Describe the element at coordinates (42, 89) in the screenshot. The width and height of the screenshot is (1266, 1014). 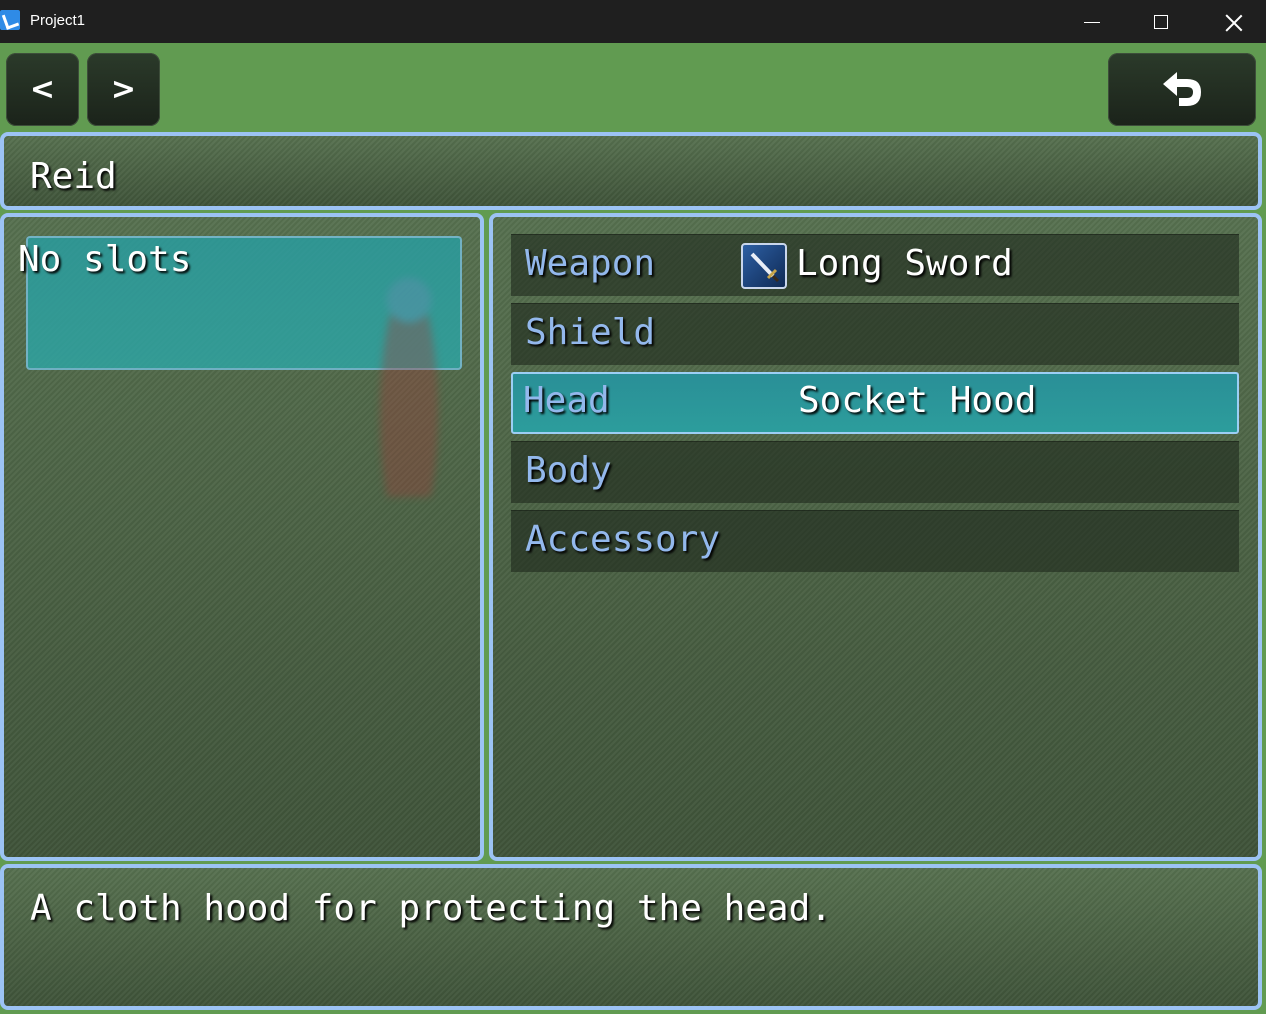
I see `previous-actor-button: <` at that location.